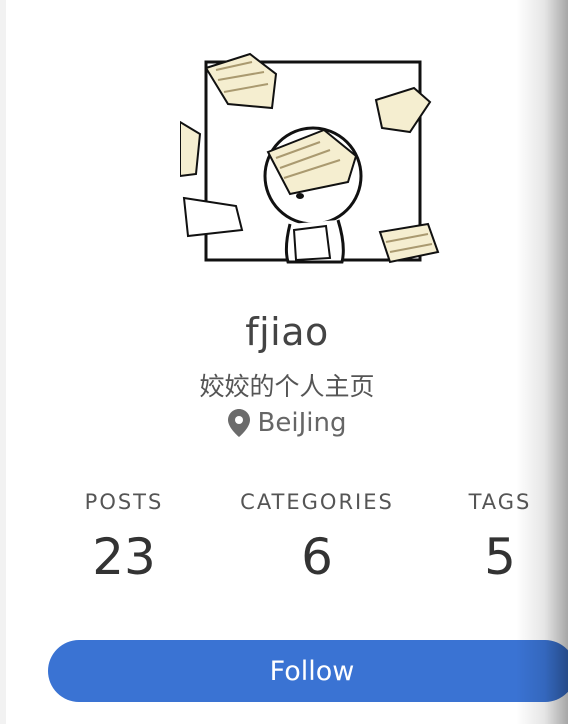 The image size is (568, 724). What do you see at coordinates (500, 502) in the screenshot?
I see `stat-label: TAGS` at bounding box center [500, 502].